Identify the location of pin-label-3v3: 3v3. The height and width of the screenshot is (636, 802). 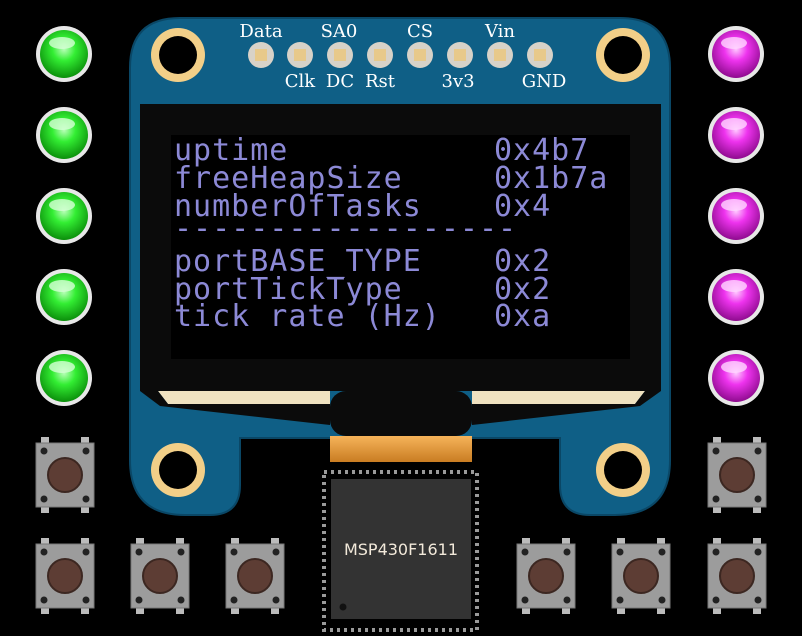
(457, 81).